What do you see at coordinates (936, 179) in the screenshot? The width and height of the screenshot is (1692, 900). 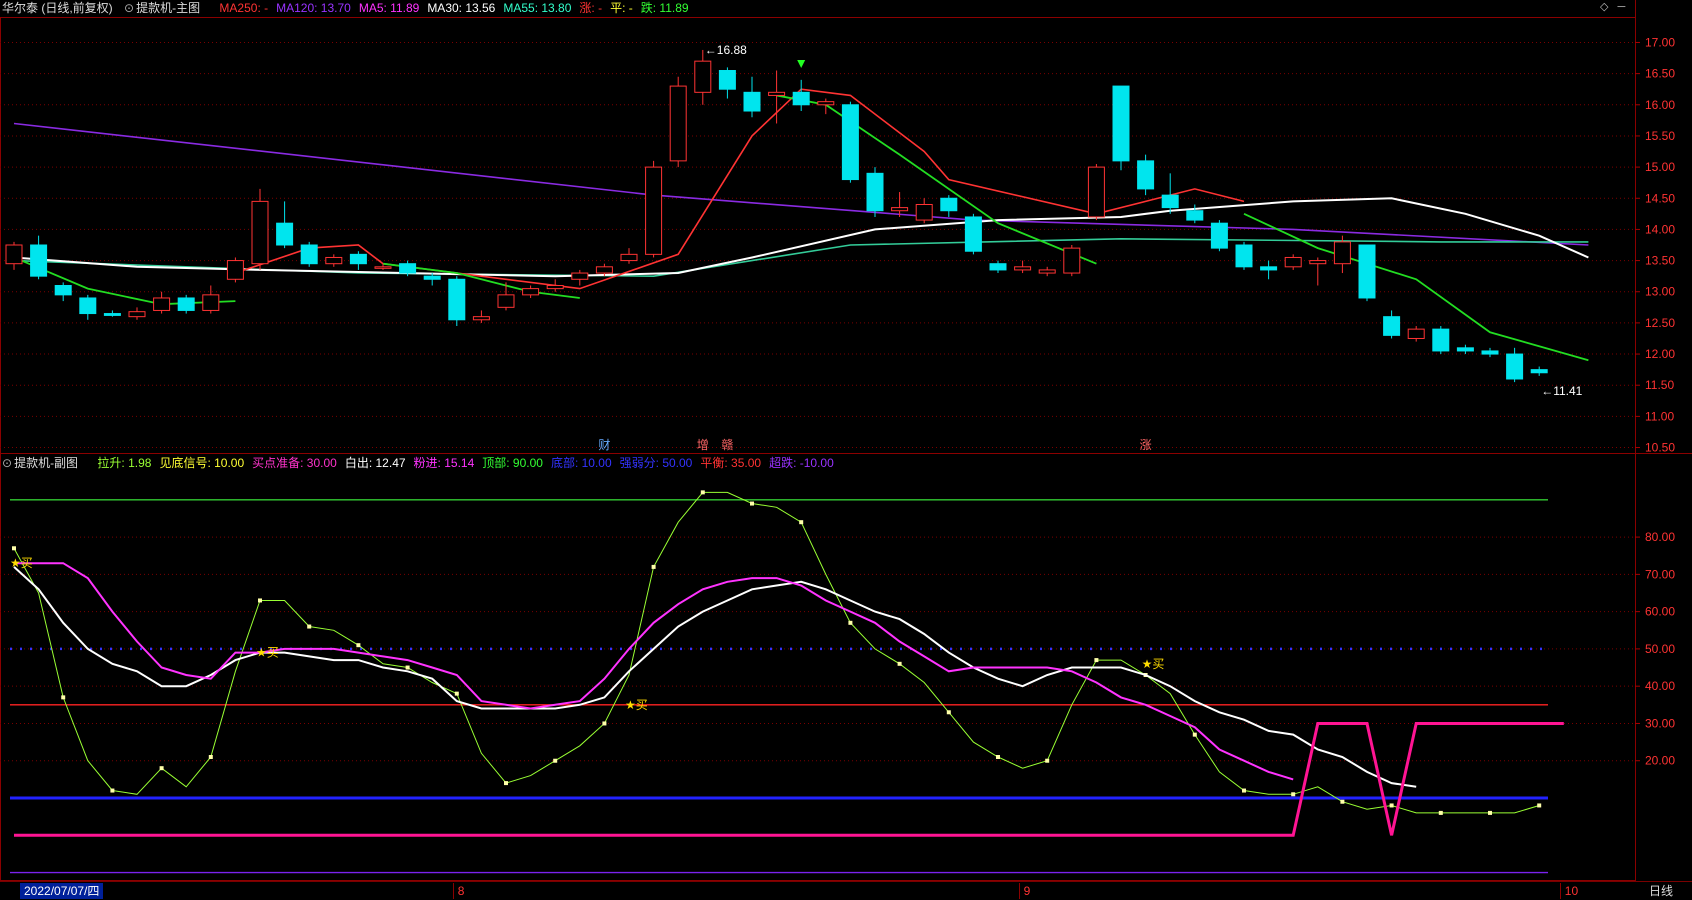 I see `line-ma5-down` at bounding box center [936, 179].